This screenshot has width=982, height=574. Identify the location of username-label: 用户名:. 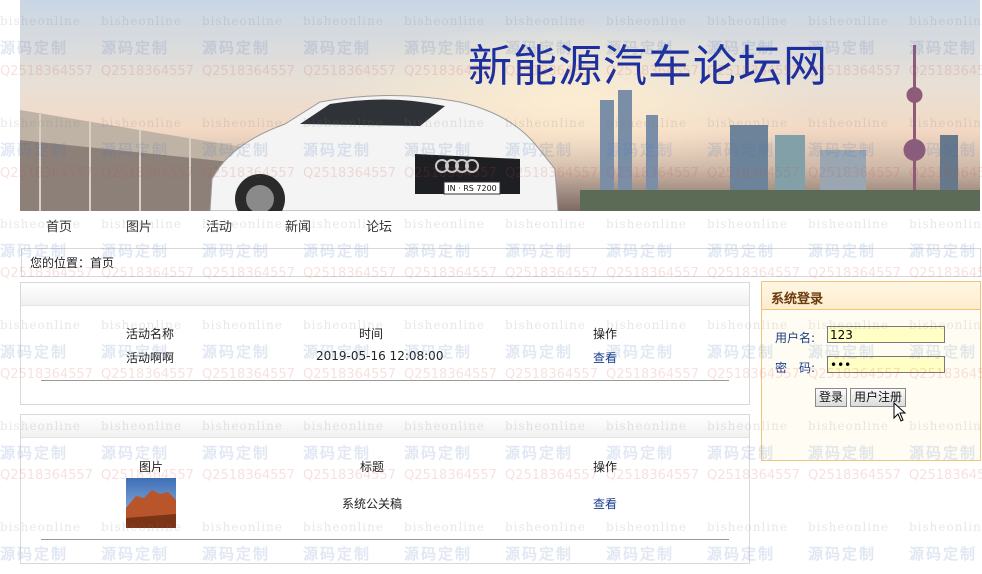
(795, 338).